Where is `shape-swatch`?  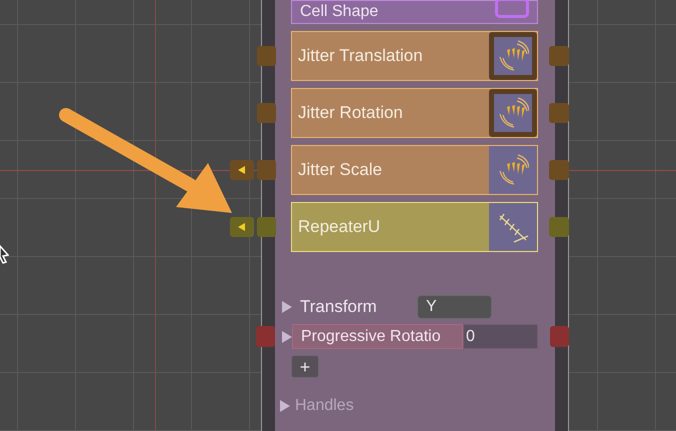 shape-swatch is located at coordinates (512, 9).